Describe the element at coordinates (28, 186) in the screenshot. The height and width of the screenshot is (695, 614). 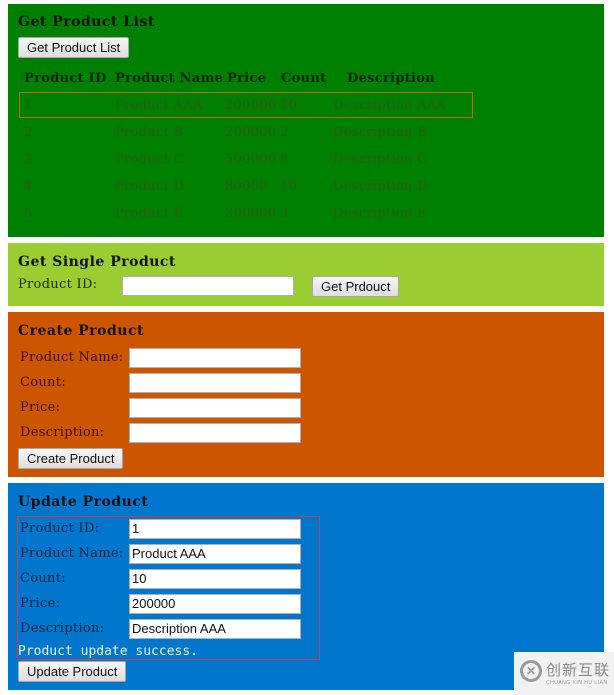
I see `cell-product-id: 4` at that location.